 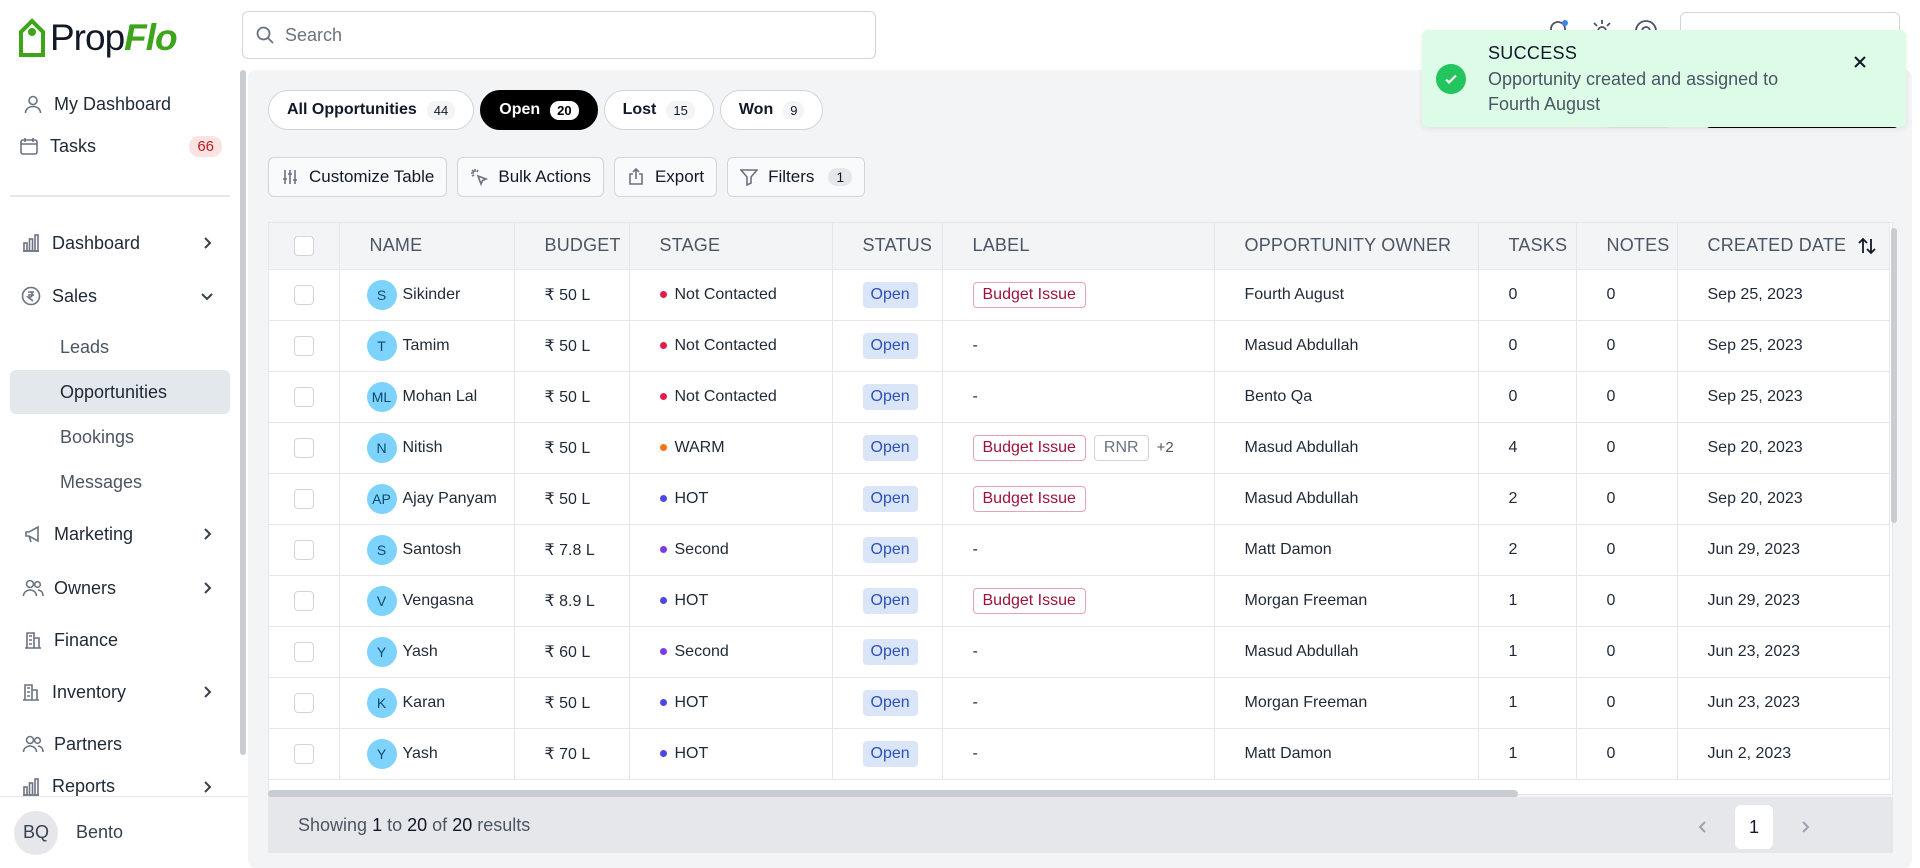 I want to click on select-all-checkbox, so click(x=303, y=246).